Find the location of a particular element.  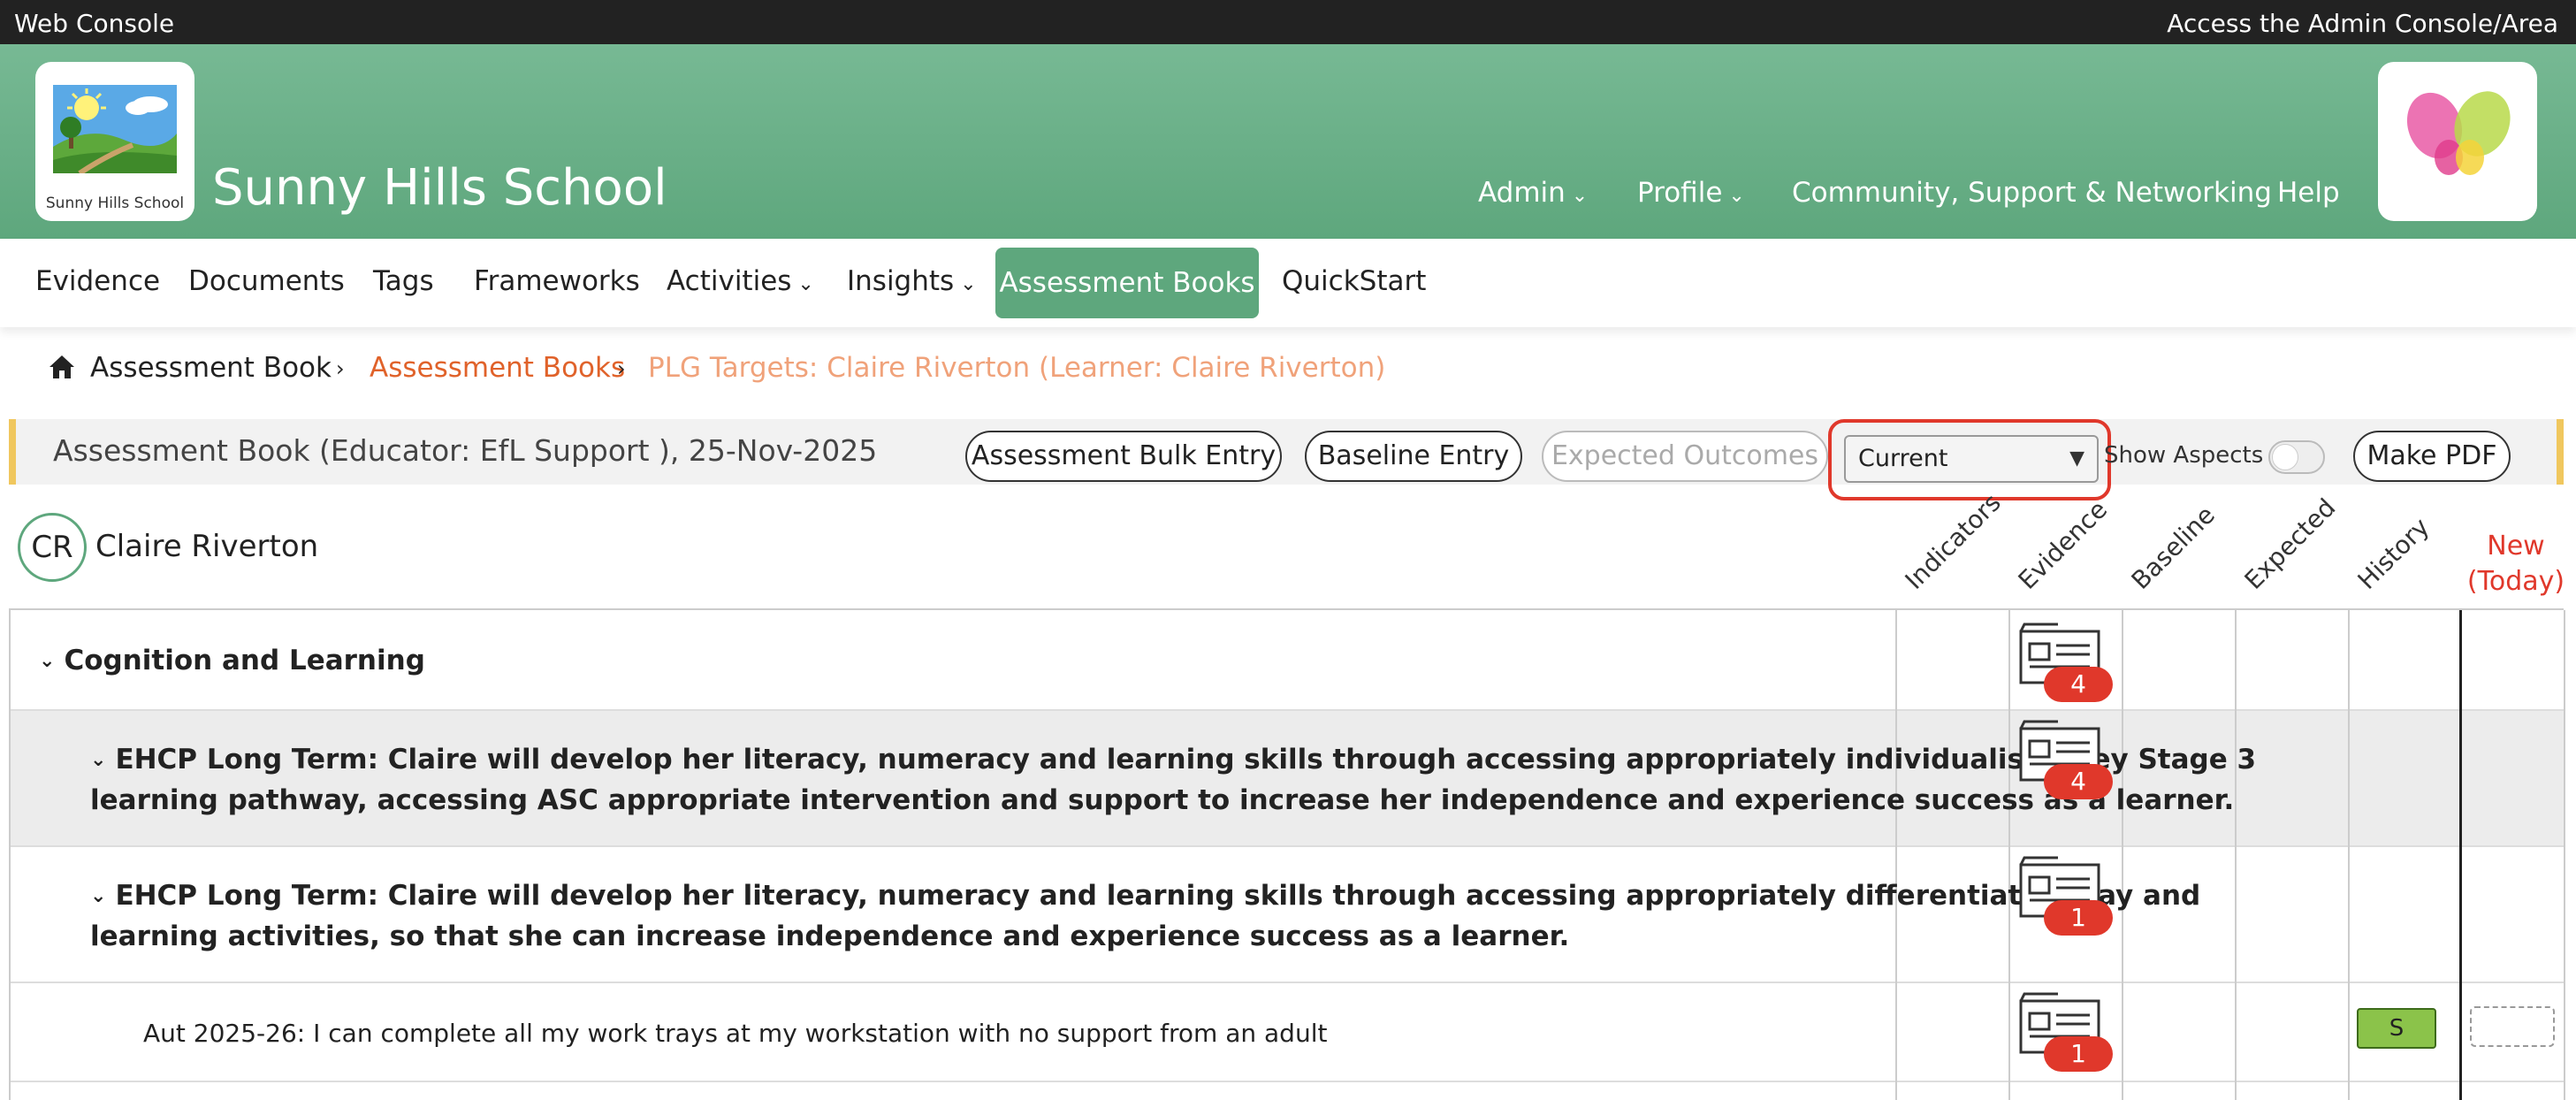

learner-name: Claire Riverton is located at coordinates (207, 546).